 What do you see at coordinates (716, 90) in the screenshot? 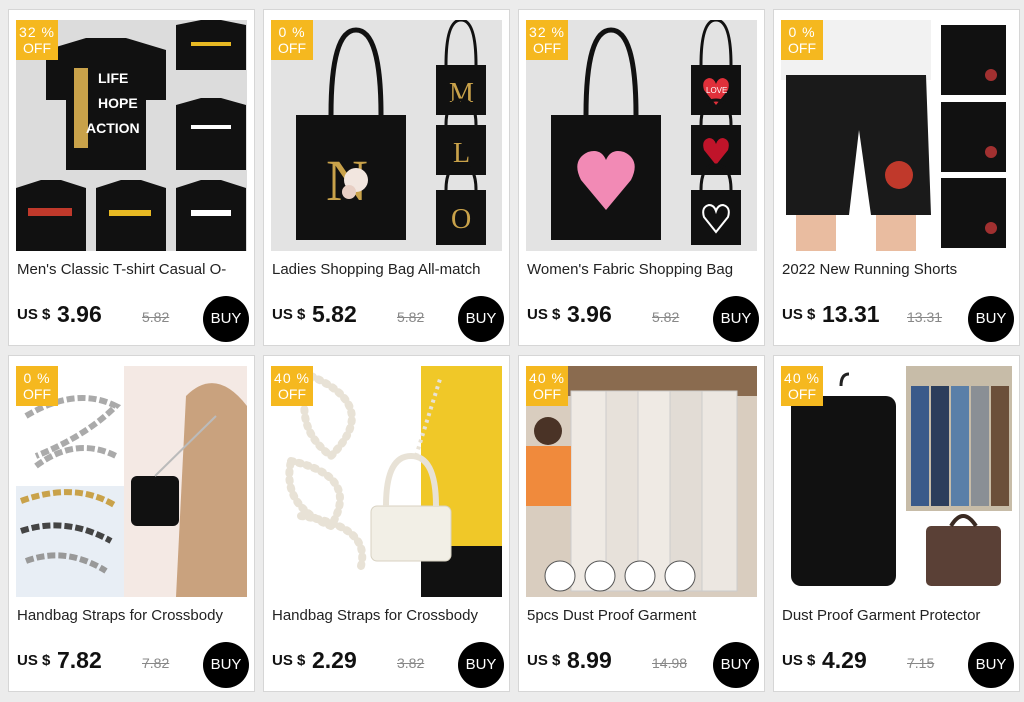
I see `bag-love-text: LOVE` at bounding box center [716, 90].